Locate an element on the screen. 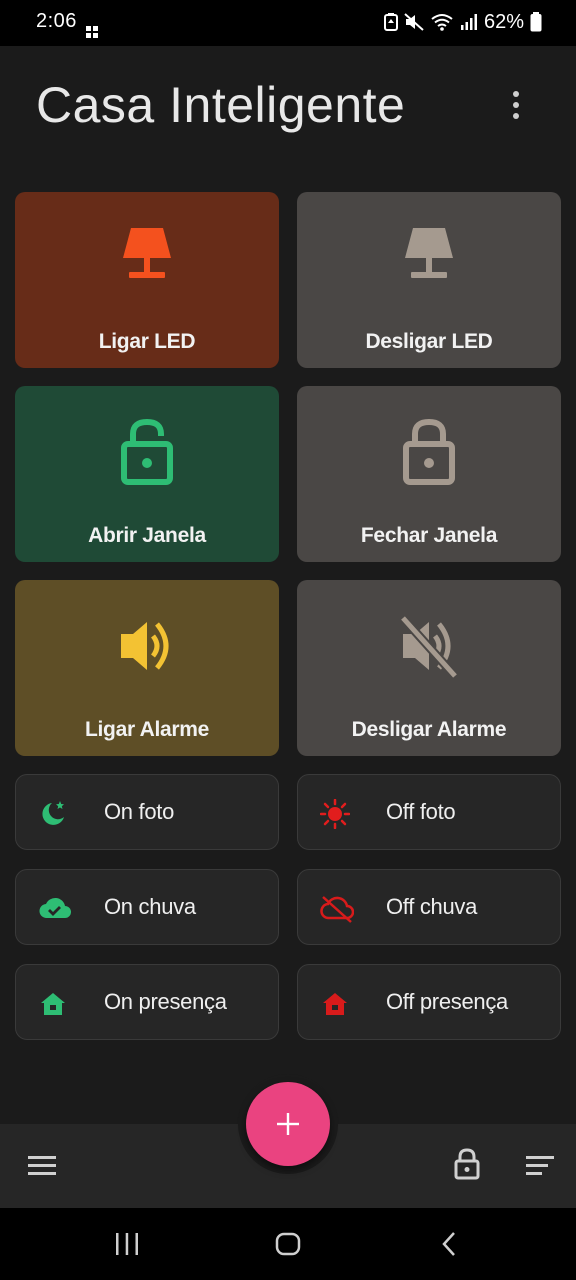 This screenshot has height=1280, width=576. pill-label: Off presença is located at coordinates (447, 1001).